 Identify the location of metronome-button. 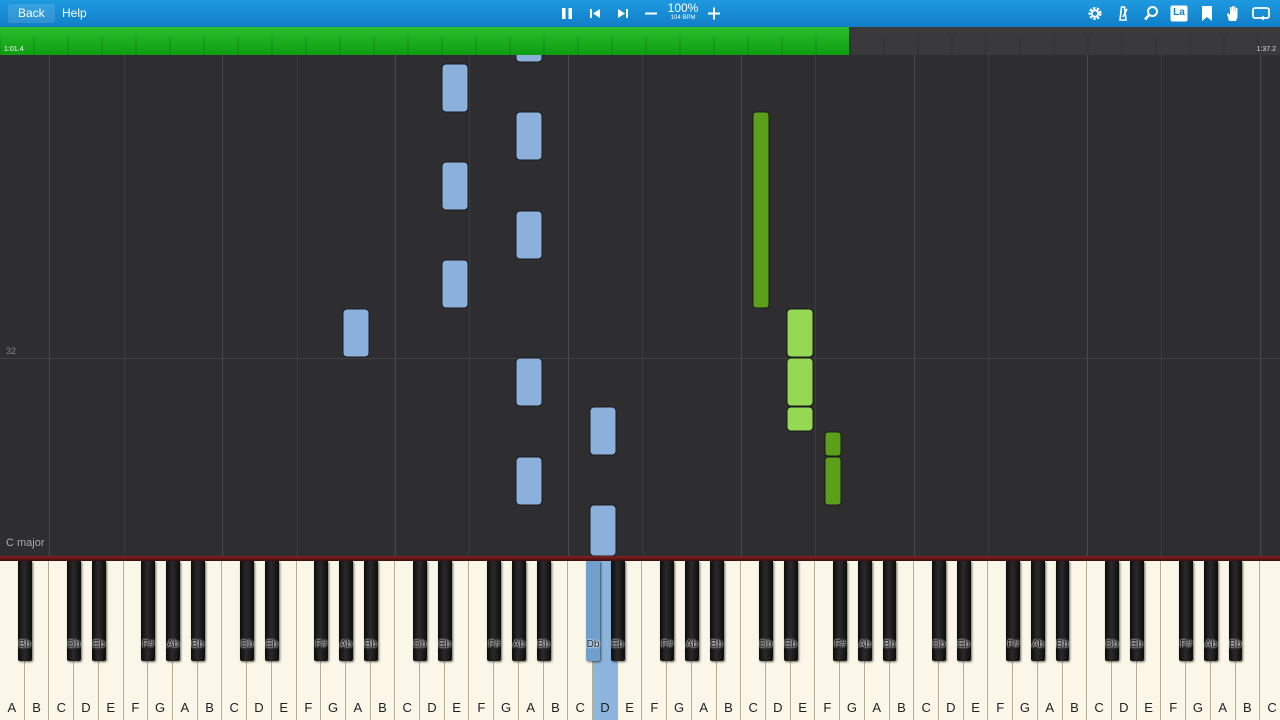
(1123, 13).